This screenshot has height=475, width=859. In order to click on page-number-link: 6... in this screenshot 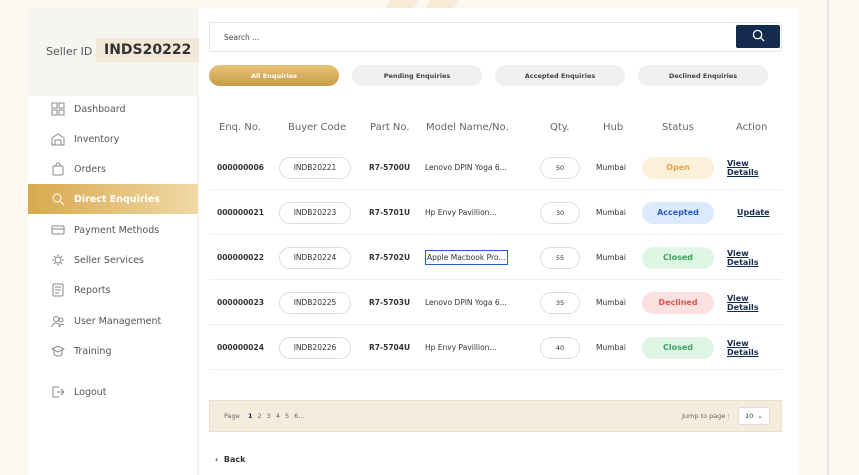, I will do `click(299, 416)`.